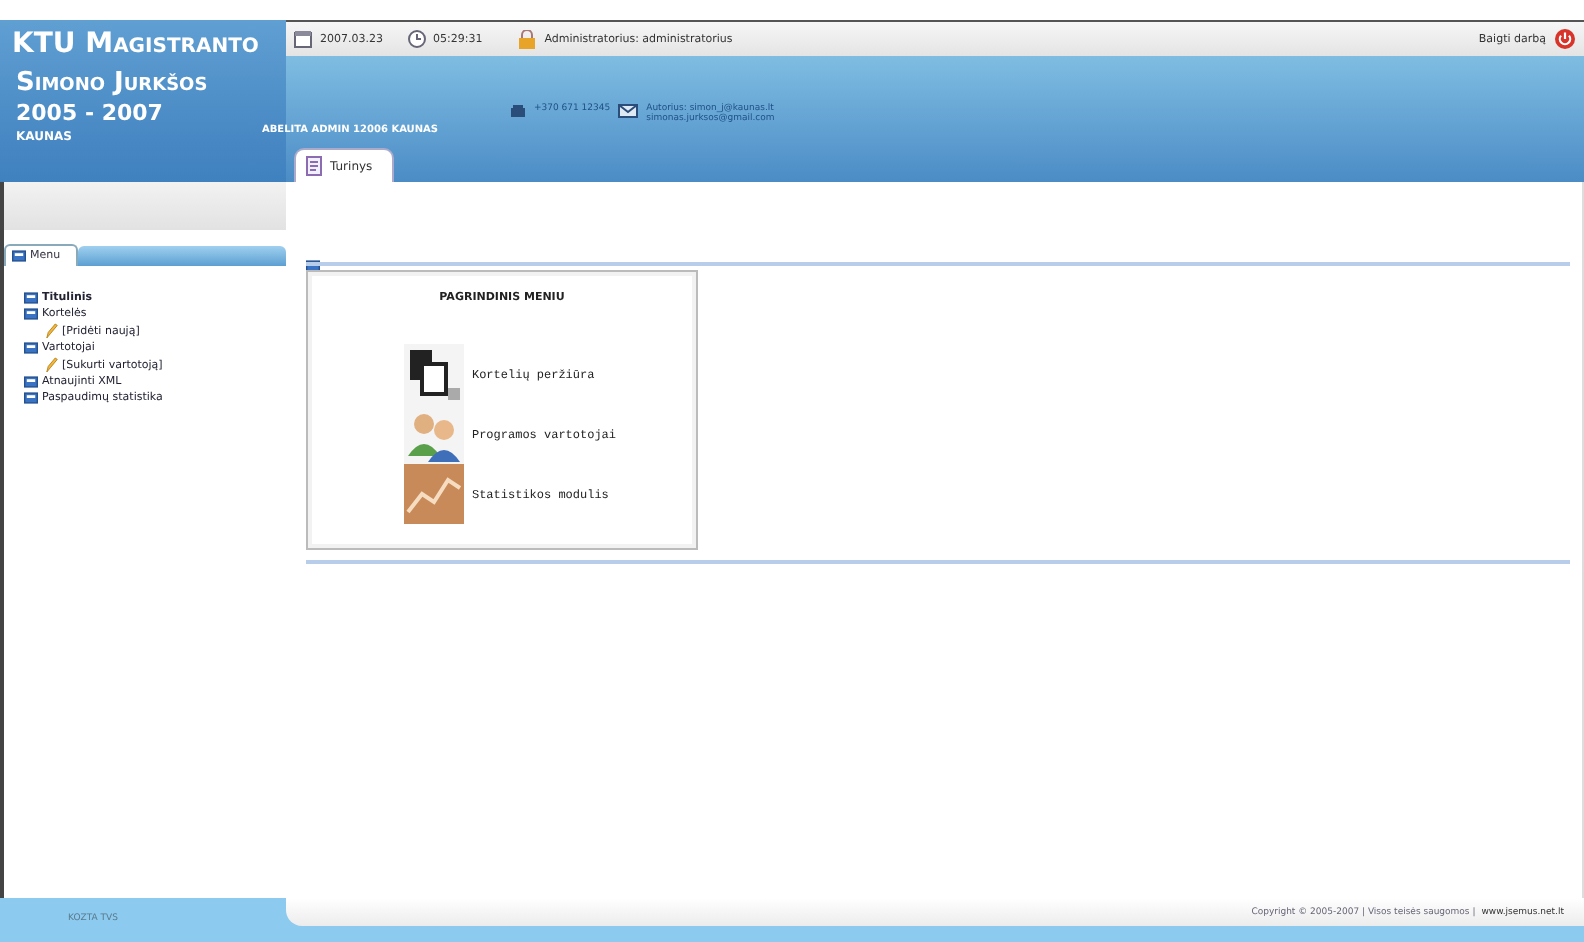  What do you see at coordinates (518, 111) in the screenshot?
I see `phone-icon` at bounding box center [518, 111].